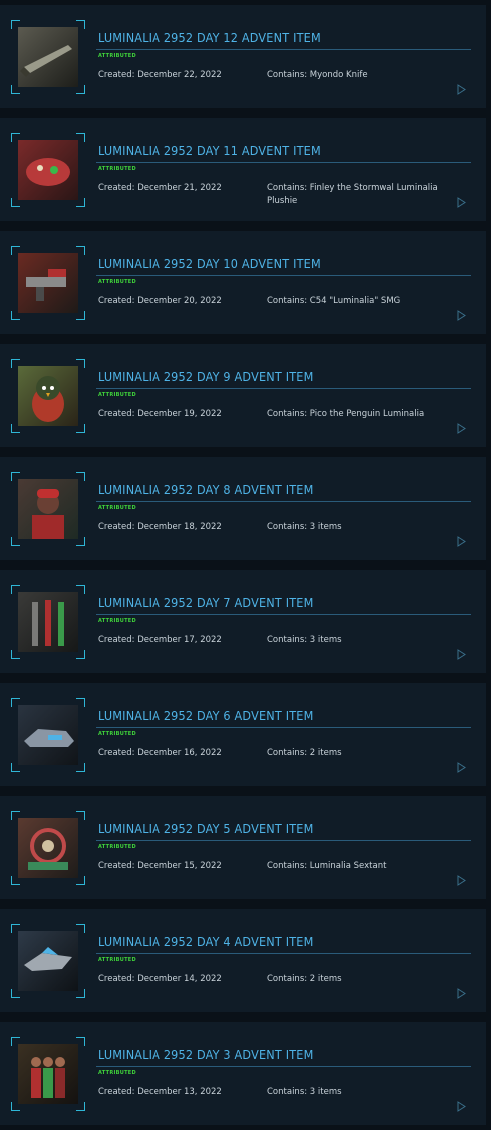  I want to click on penguin-icon, so click(48, 396).